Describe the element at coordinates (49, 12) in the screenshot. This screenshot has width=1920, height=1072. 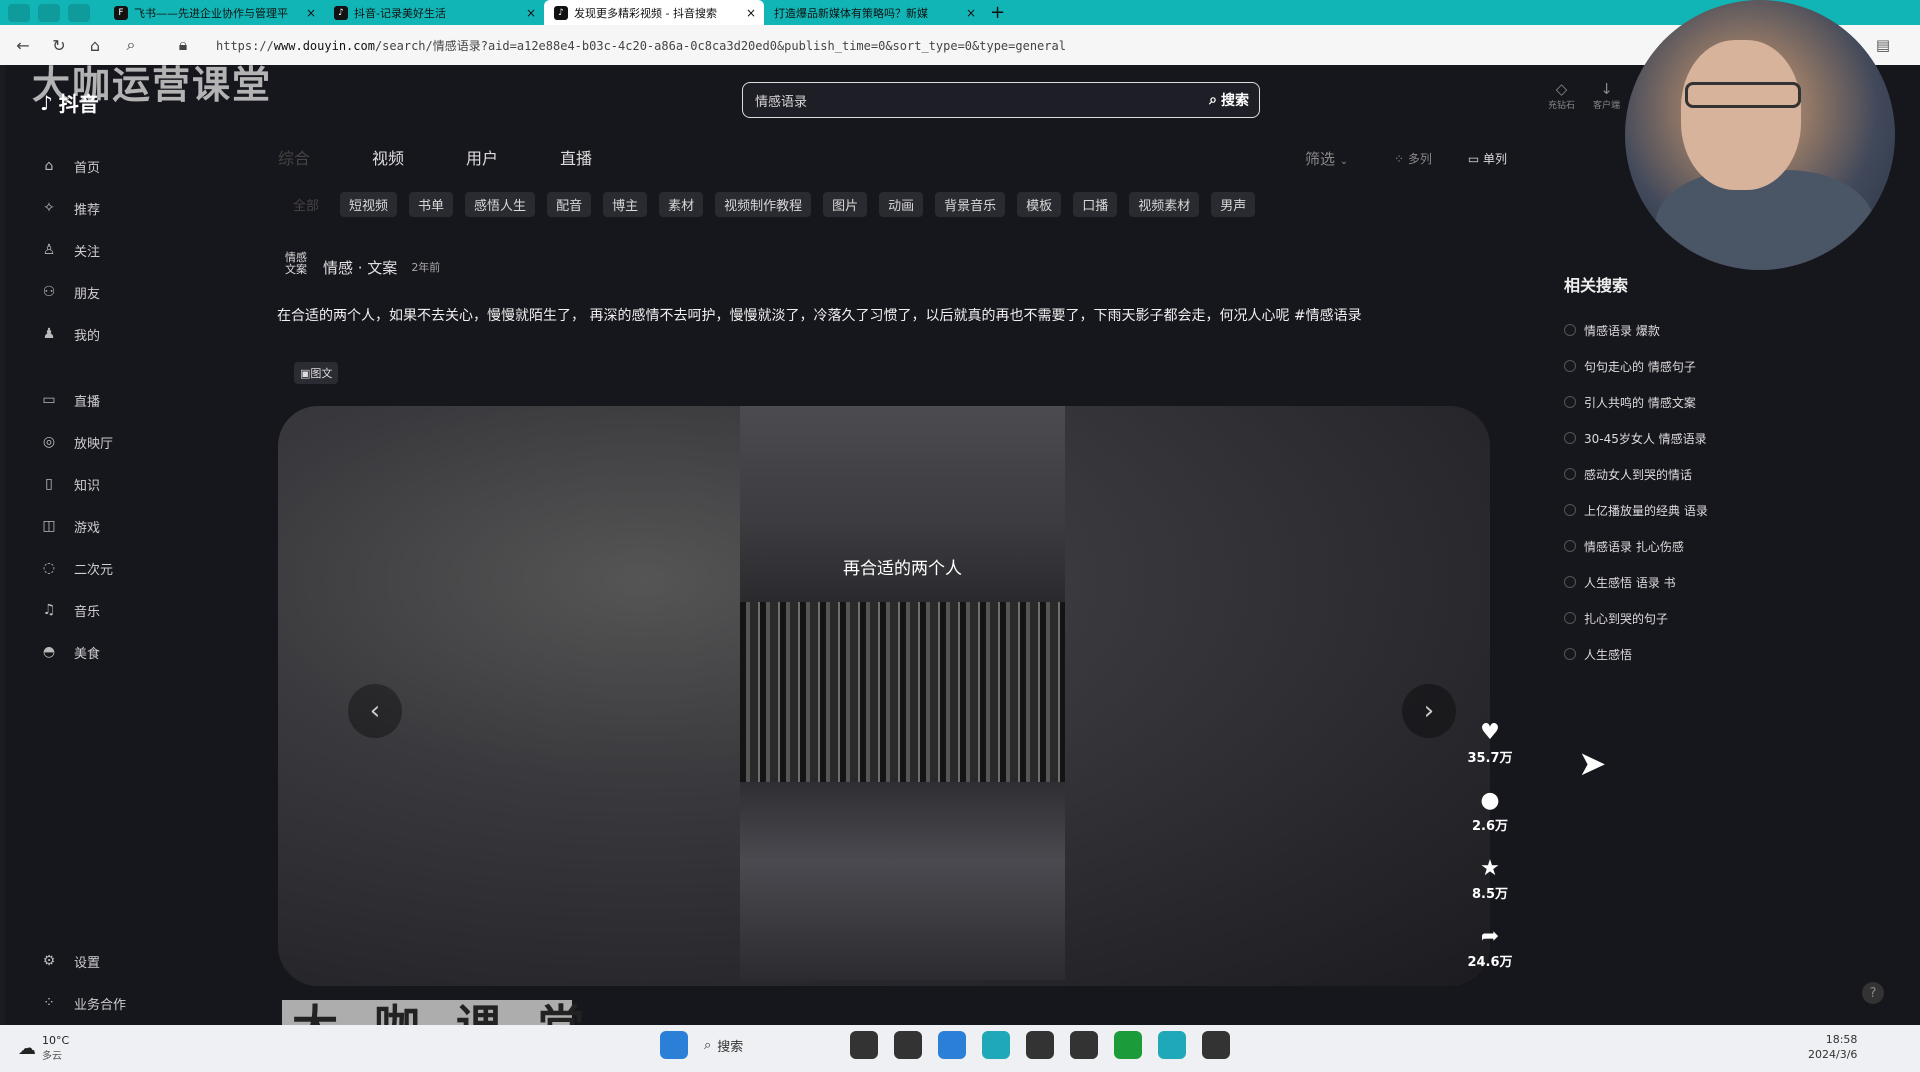
I see `workspaces-icon` at that location.